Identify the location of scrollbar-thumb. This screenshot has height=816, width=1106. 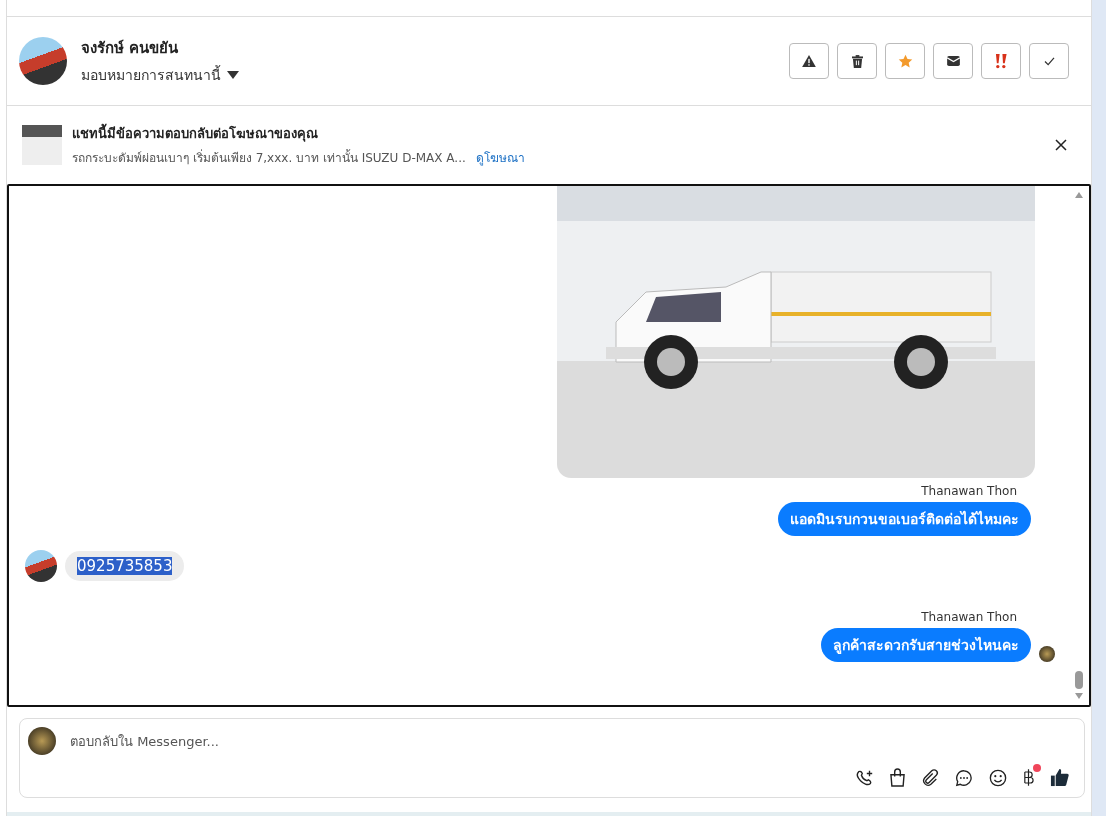
(1079, 680).